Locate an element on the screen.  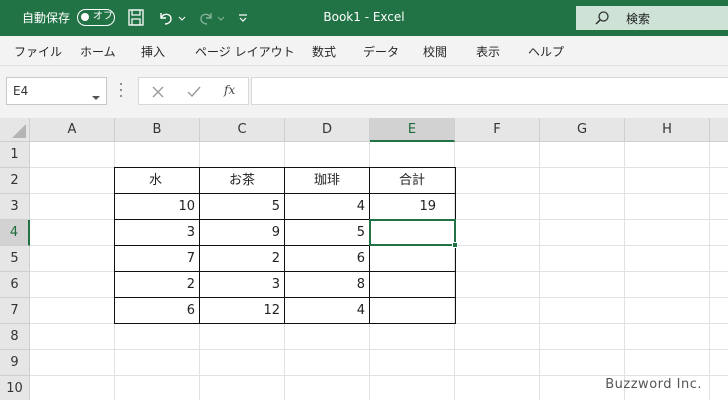
select-all-button is located at coordinates (15, 130).